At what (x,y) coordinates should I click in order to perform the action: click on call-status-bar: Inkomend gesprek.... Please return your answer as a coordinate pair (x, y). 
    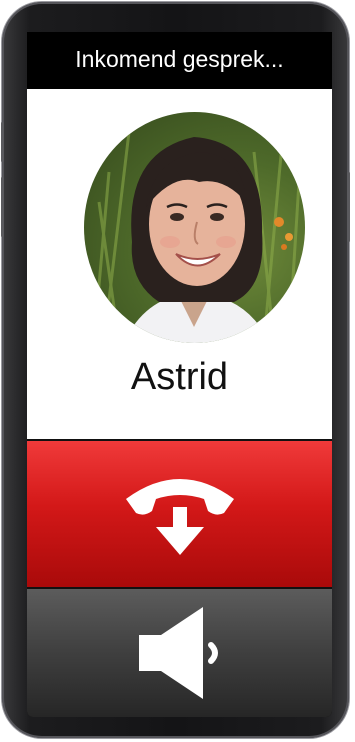
    Looking at the image, I should click on (179, 60).